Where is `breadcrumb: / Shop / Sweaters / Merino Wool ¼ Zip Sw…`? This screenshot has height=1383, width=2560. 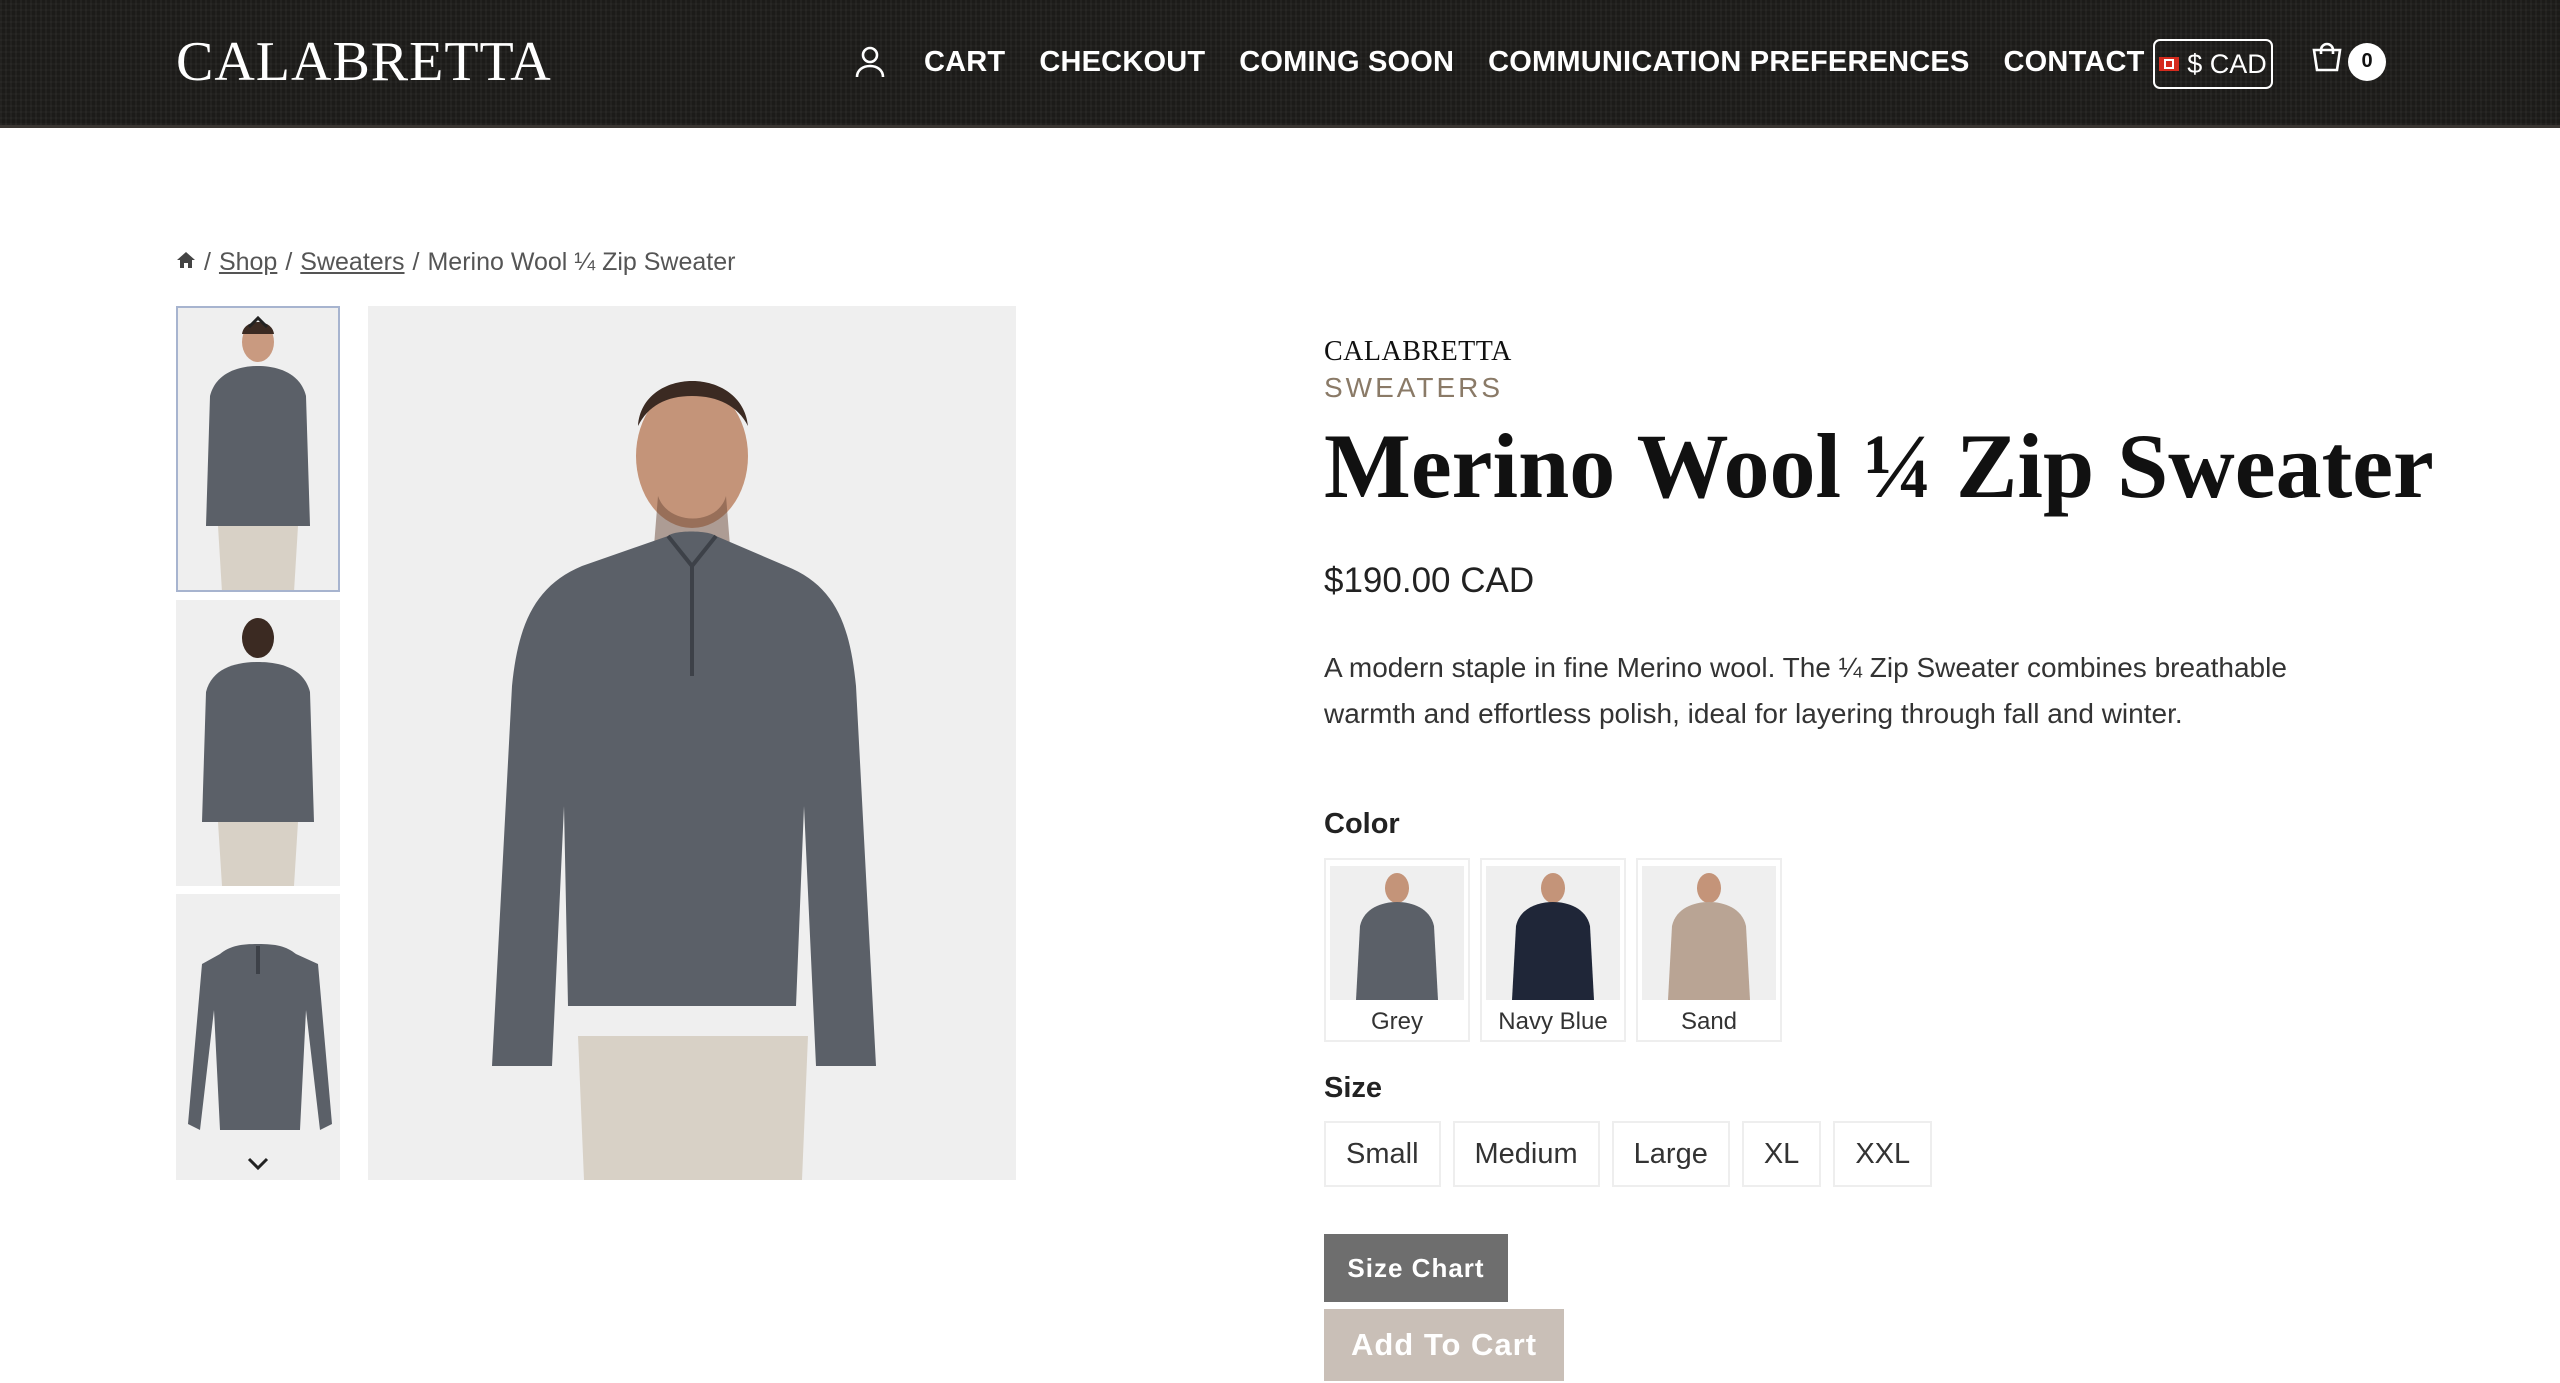
breadcrumb: / Shop / Sweaters / Merino Wool ¼ Zip Sw… is located at coordinates (455, 262).